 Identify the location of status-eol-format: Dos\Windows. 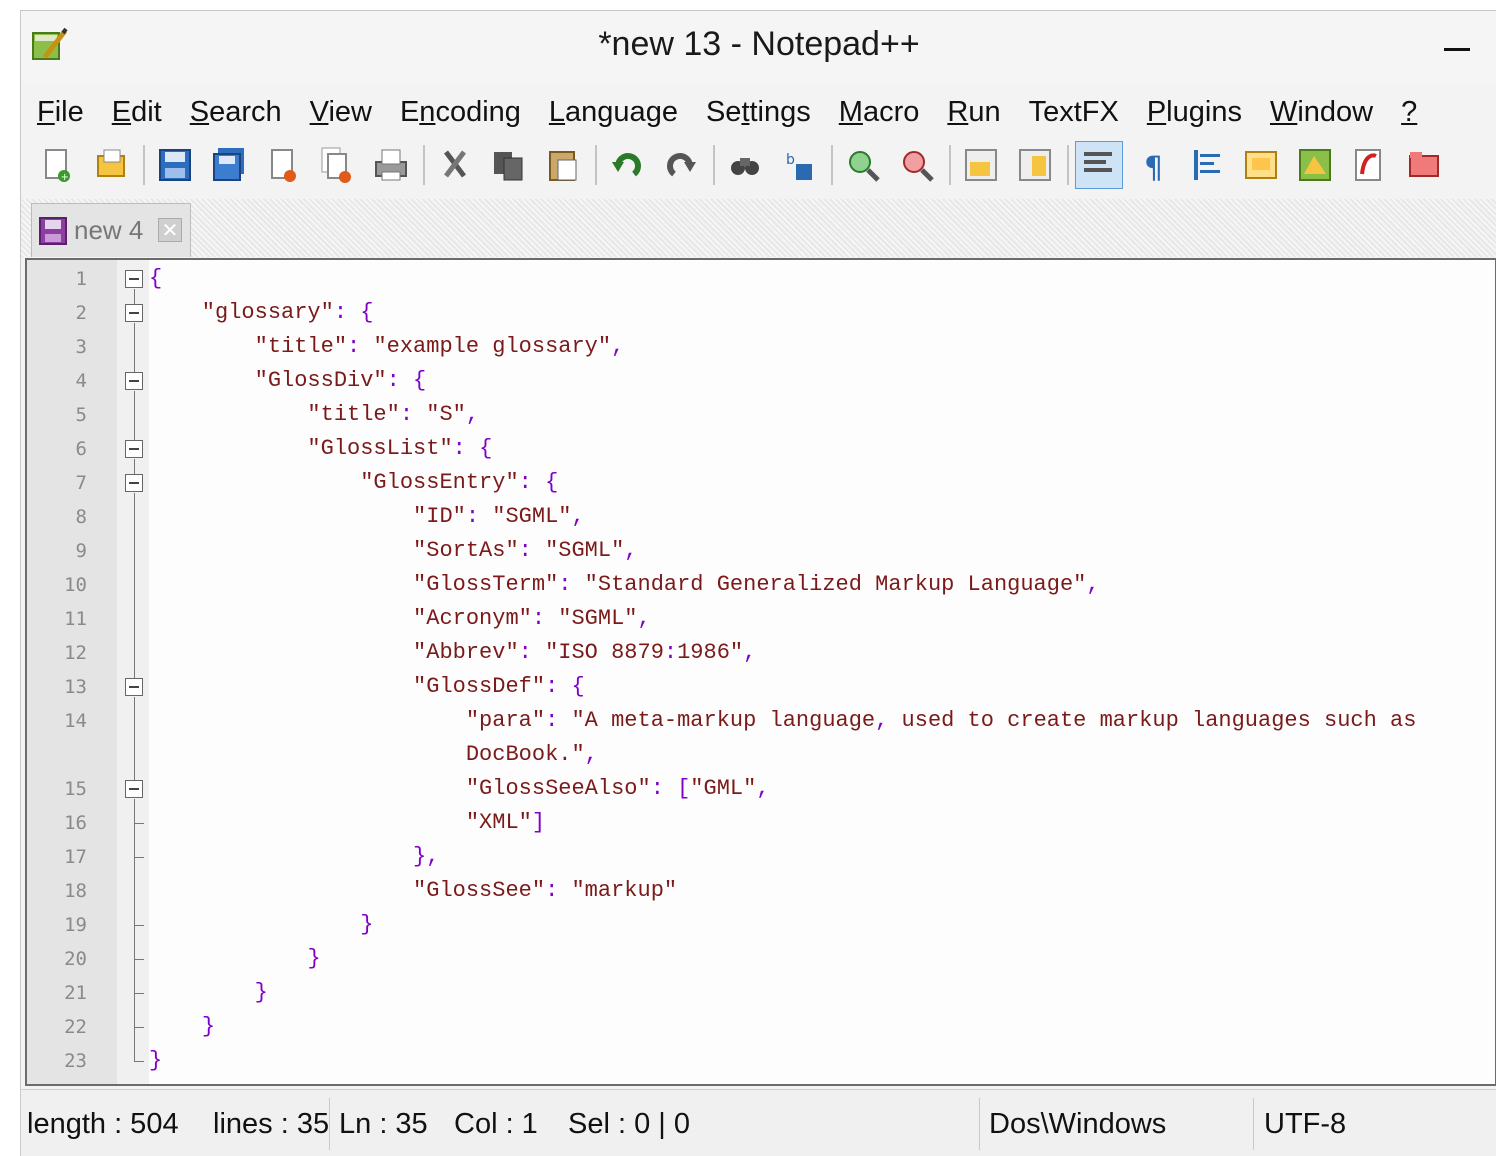
(1077, 1124).